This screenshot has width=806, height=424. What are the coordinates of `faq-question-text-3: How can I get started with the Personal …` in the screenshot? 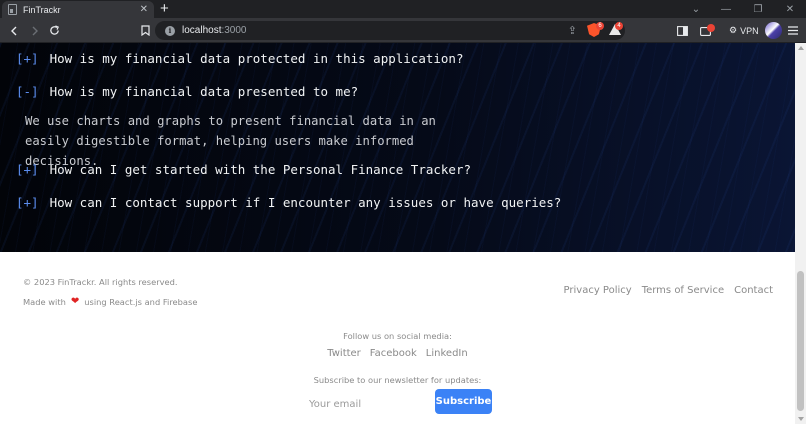 It's located at (260, 169).